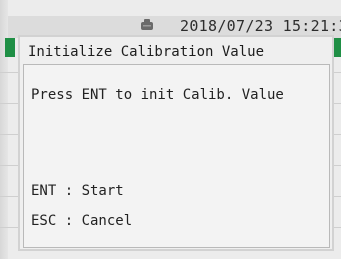 The width and height of the screenshot is (341, 259). What do you see at coordinates (260, 26) in the screenshot?
I see `status-datetime: 2018/07/23 15:21:37` at bounding box center [260, 26].